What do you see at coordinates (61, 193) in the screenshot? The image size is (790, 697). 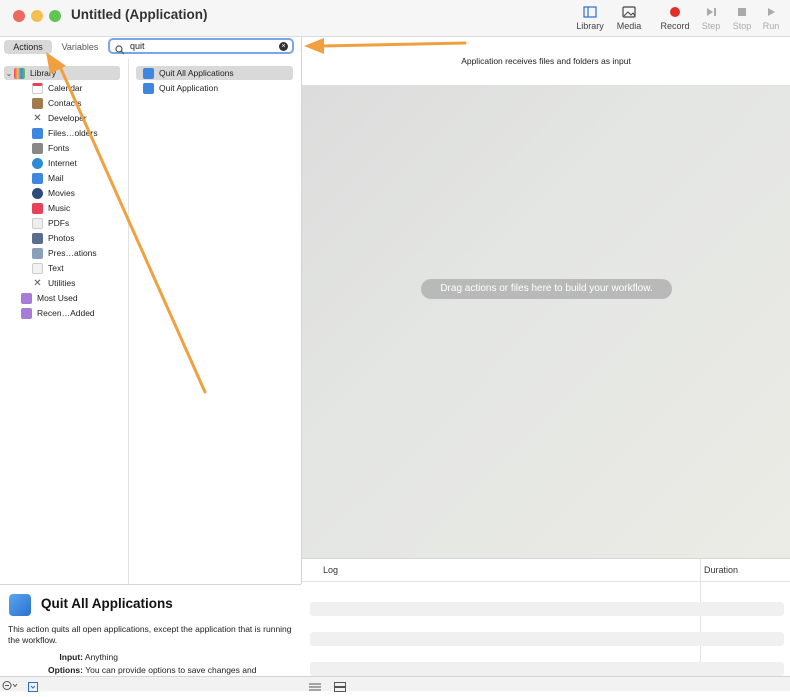 I see `sidebar-item-label: Movies` at bounding box center [61, 193].